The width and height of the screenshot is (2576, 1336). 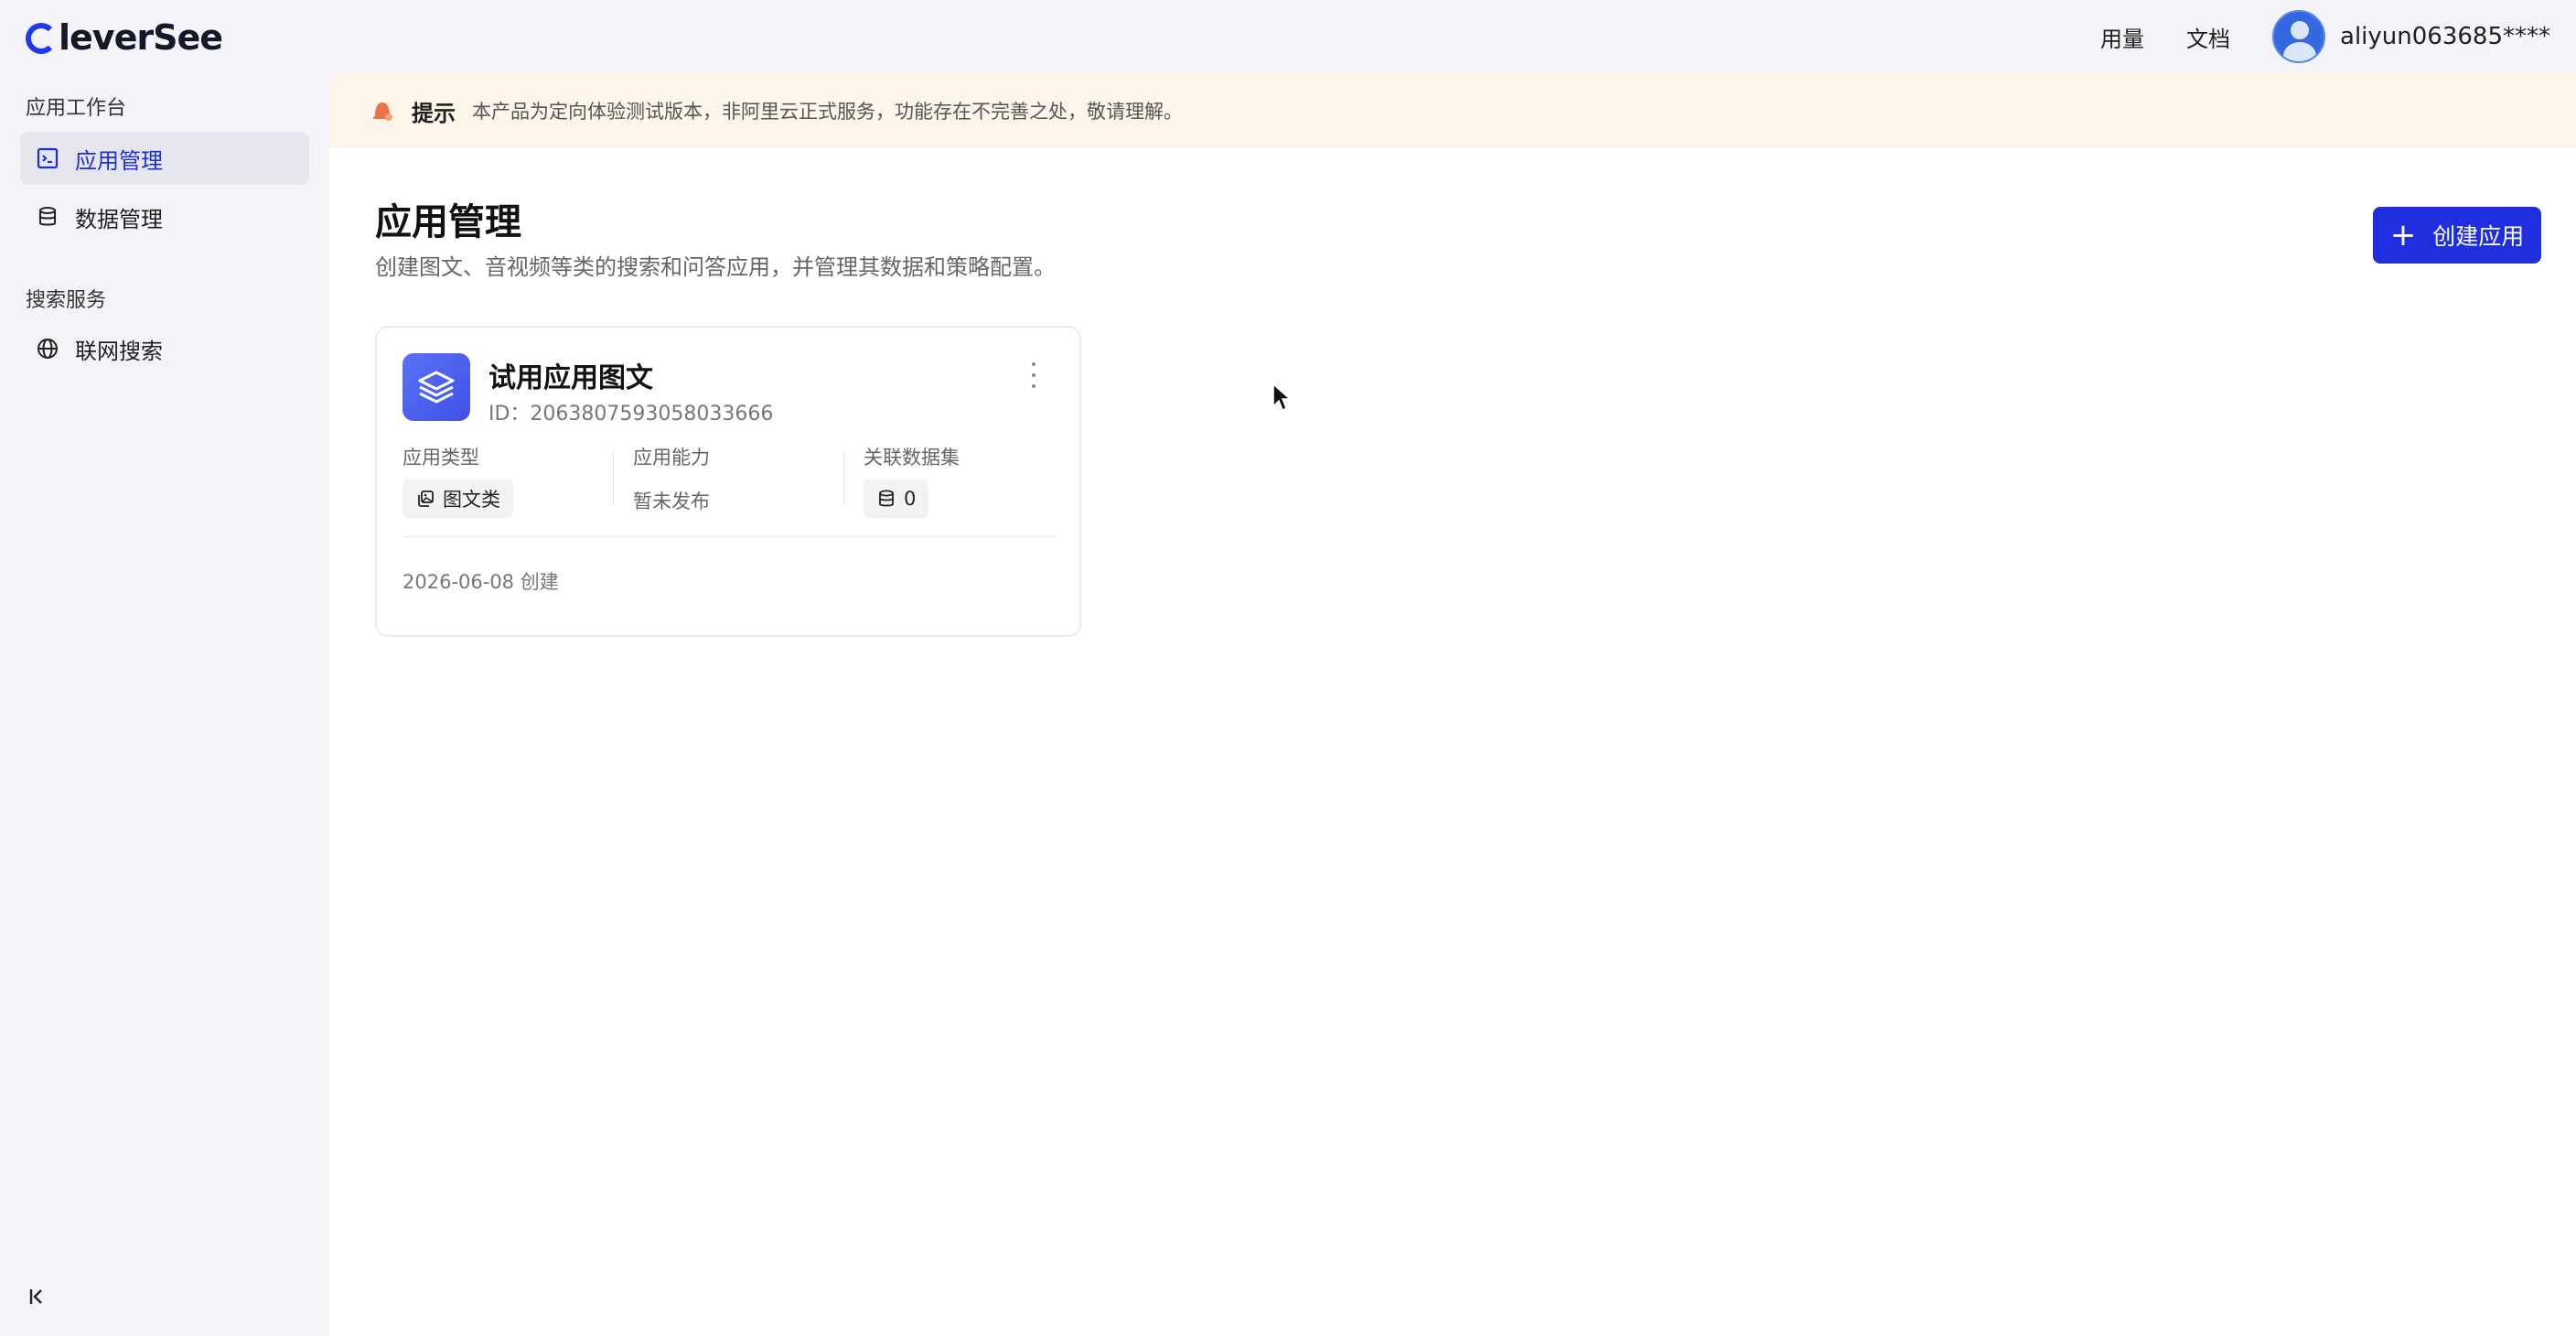 I want to click on dataset-count-tag: 0, so click(x=897, y=498).